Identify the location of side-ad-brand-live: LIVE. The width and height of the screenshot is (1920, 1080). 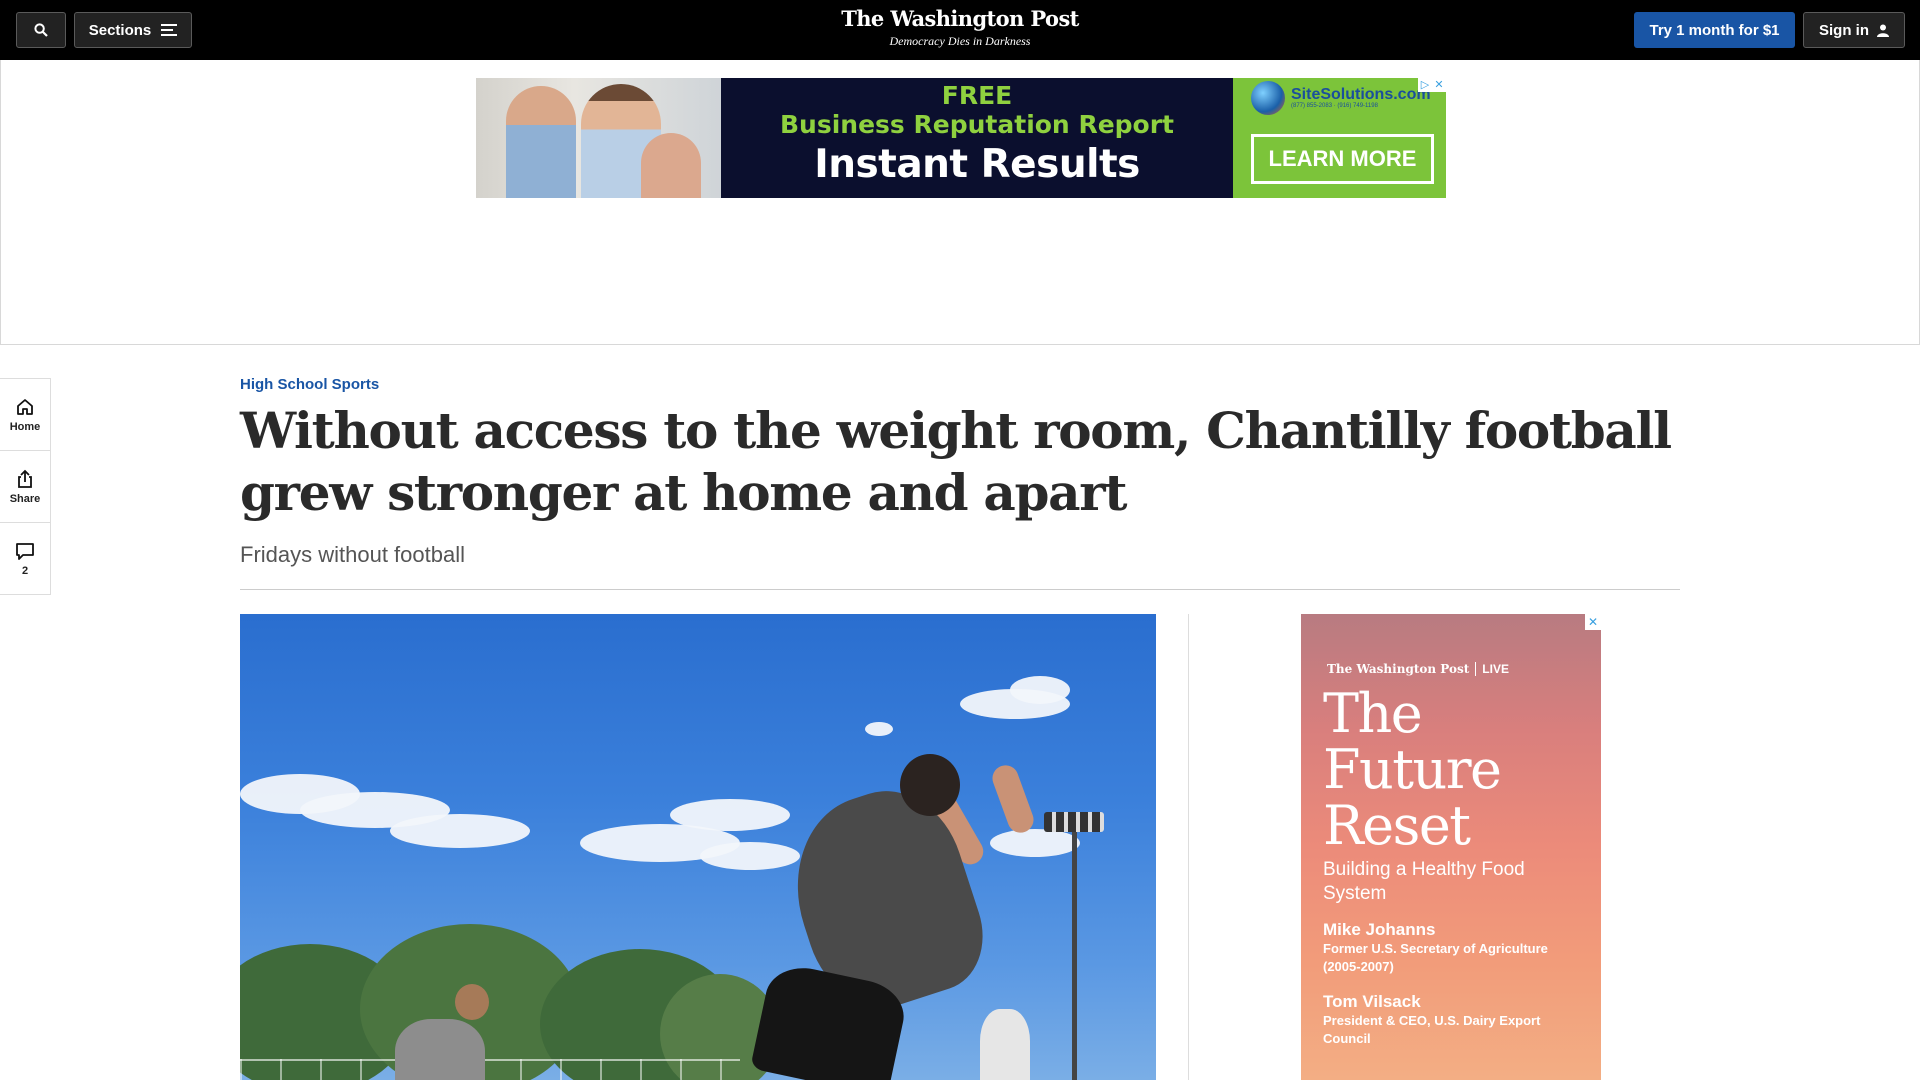
(1495, 669).